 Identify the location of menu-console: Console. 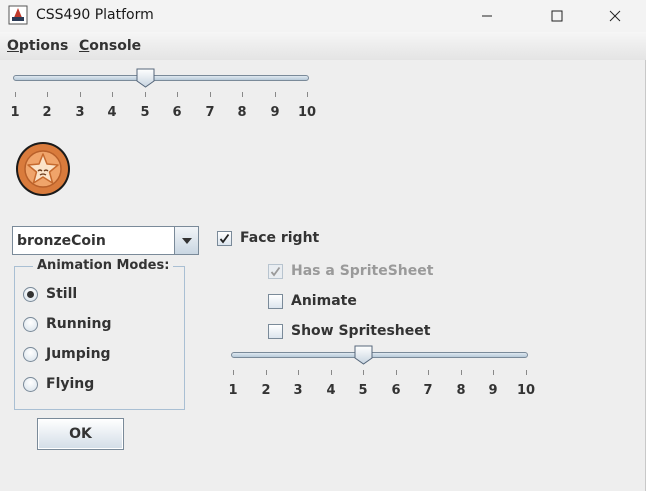
(110, 46).